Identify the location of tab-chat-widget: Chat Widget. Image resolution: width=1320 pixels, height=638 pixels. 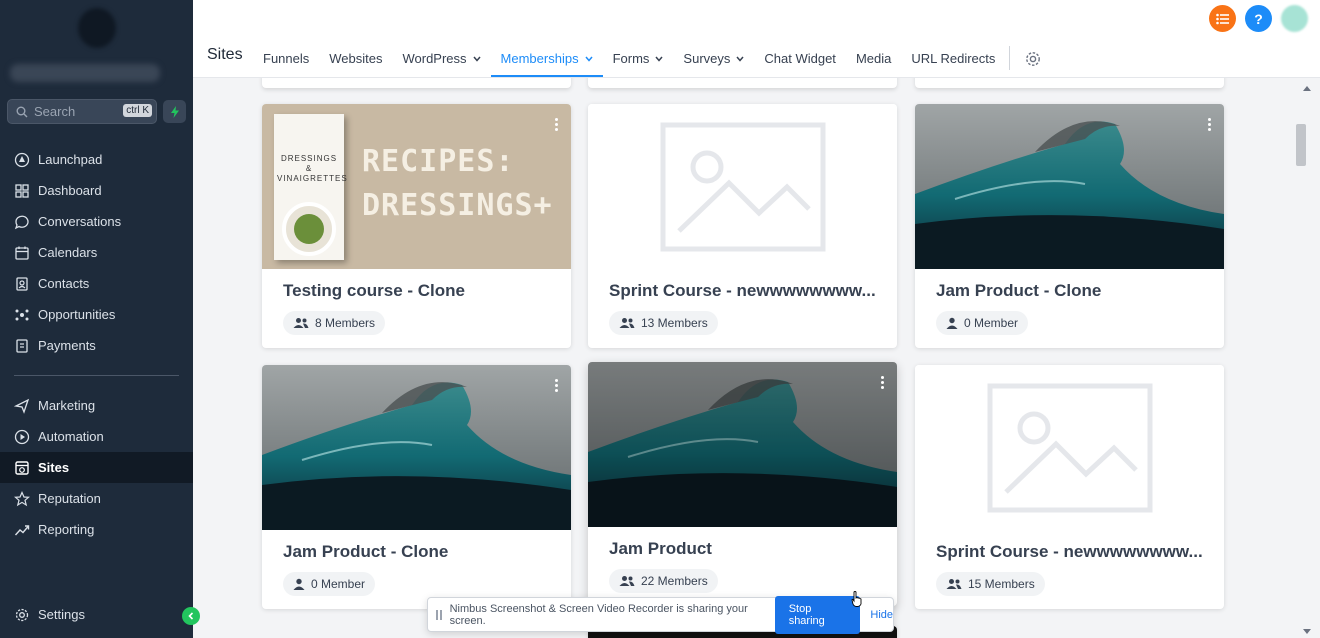
(800, 58).